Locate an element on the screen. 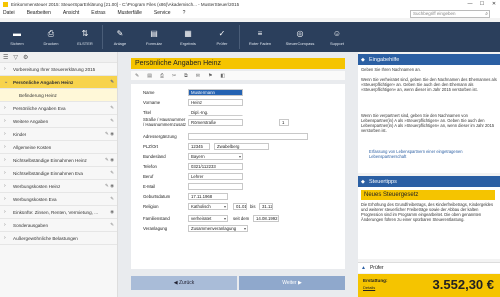  religion-to-field: 31.12 is located at coordinates (266, 206).